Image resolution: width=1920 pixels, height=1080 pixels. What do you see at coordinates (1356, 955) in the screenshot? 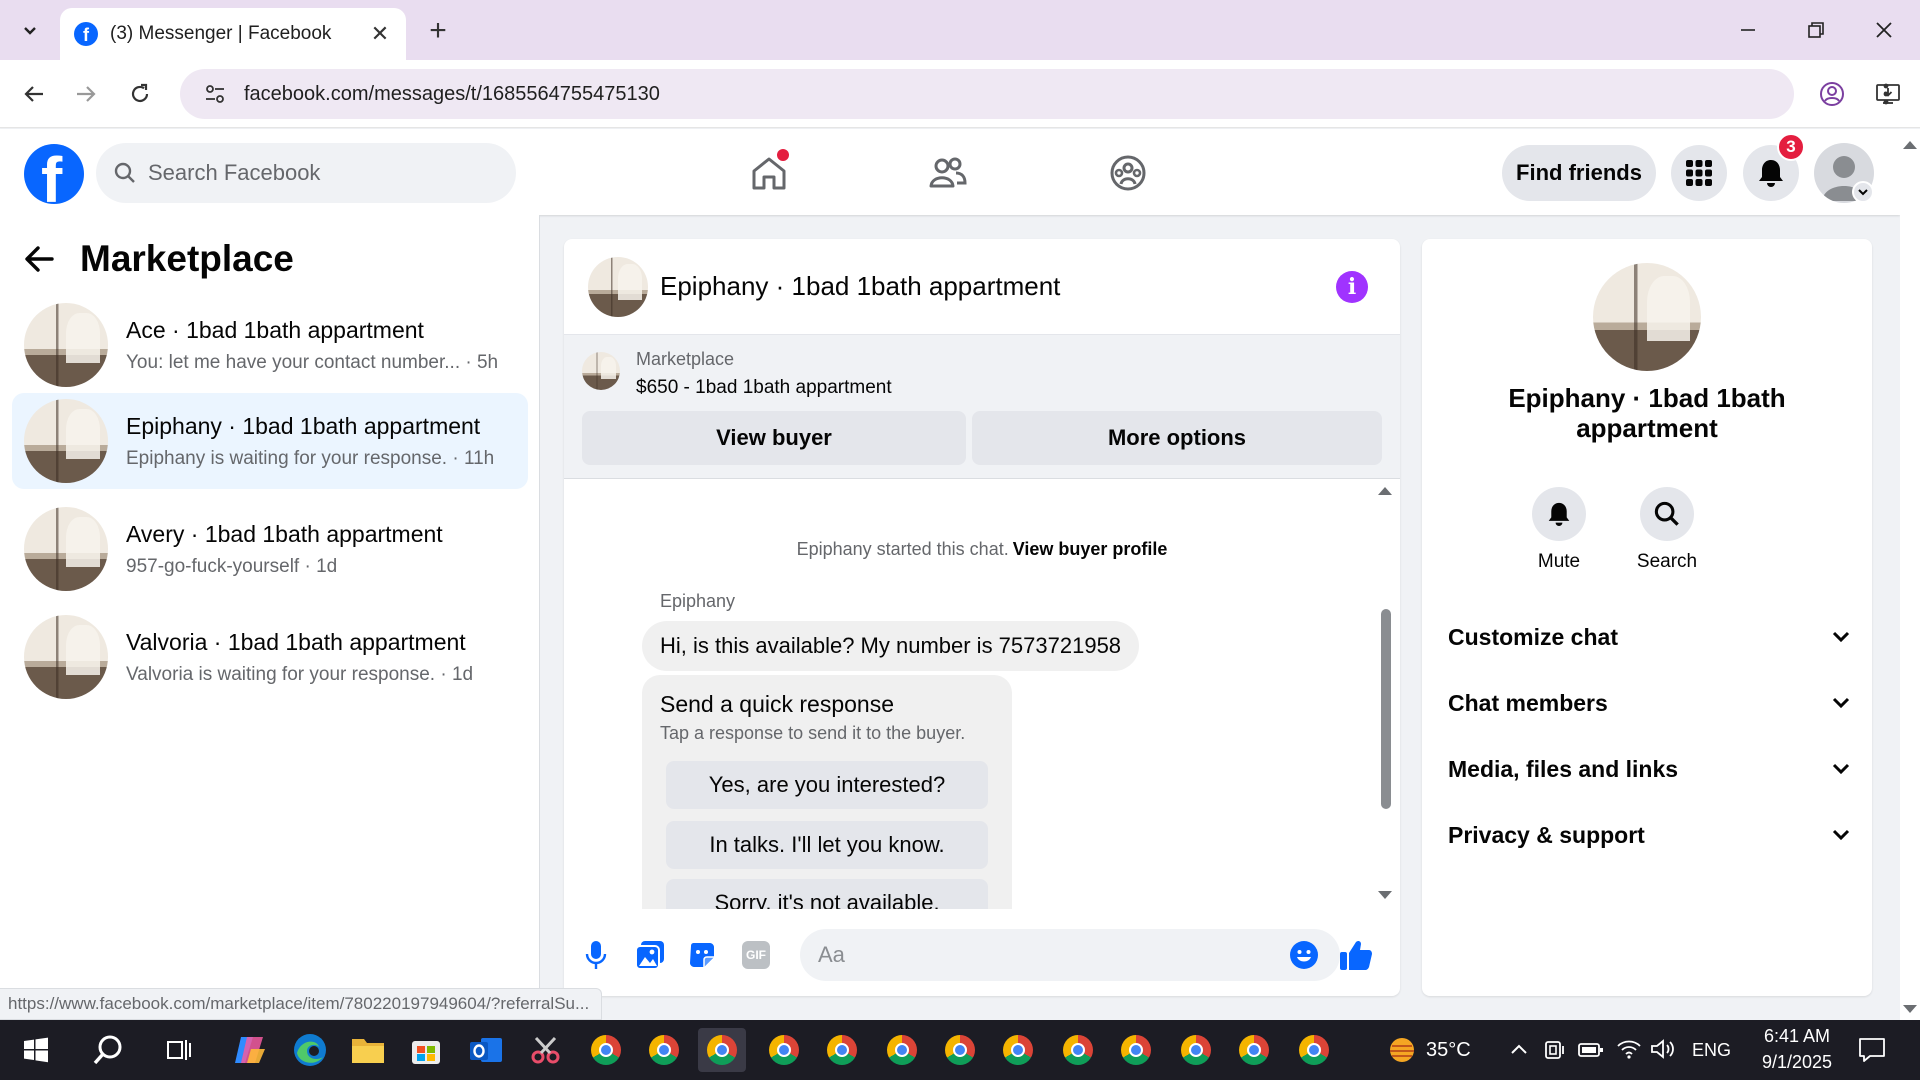
I see `like-button` at bounding box center [1356, 955].